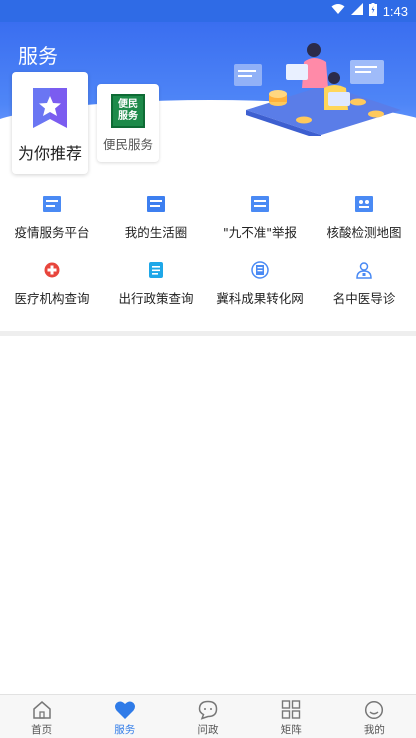 The image size is (416, 738). Describe the element at coordinates (208, 125) in the screenshot. I see `category-tabs: 为你推荐 便民 服务 便民服务` at that location.